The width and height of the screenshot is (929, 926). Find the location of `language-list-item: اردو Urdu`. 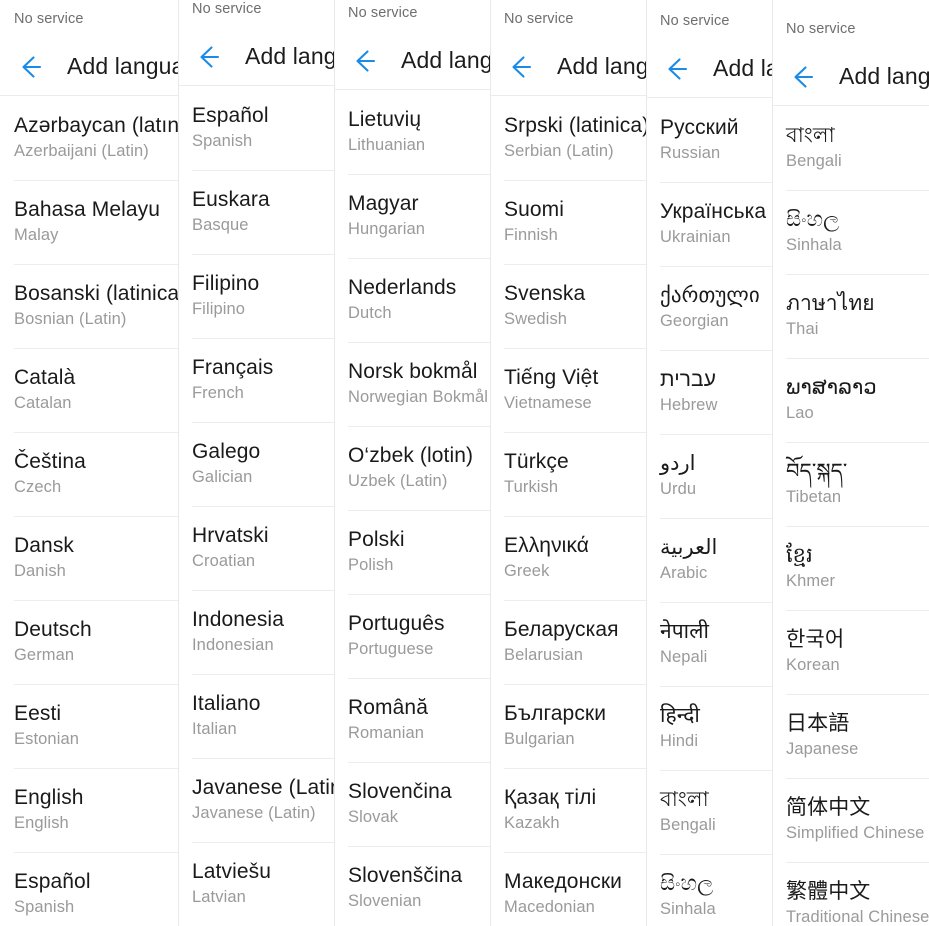

language-list-item: اردو Urdu is located at coordinates (709, 476).